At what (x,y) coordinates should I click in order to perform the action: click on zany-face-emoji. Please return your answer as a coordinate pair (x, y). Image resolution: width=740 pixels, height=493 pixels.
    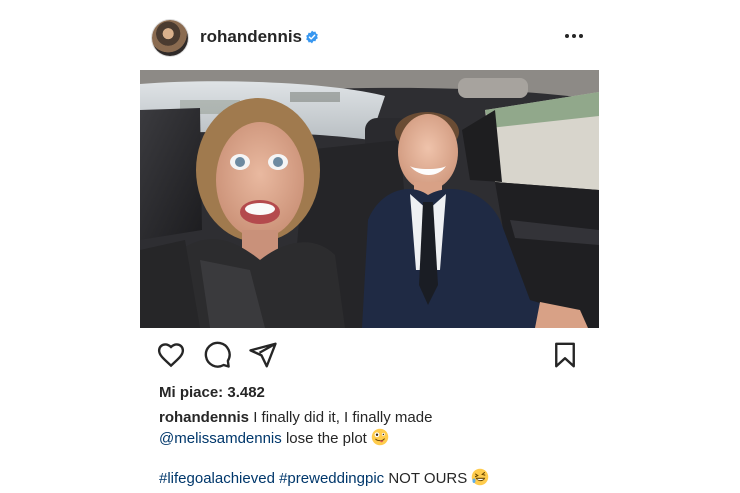
    Looking at the image, I should click on (380, 437).